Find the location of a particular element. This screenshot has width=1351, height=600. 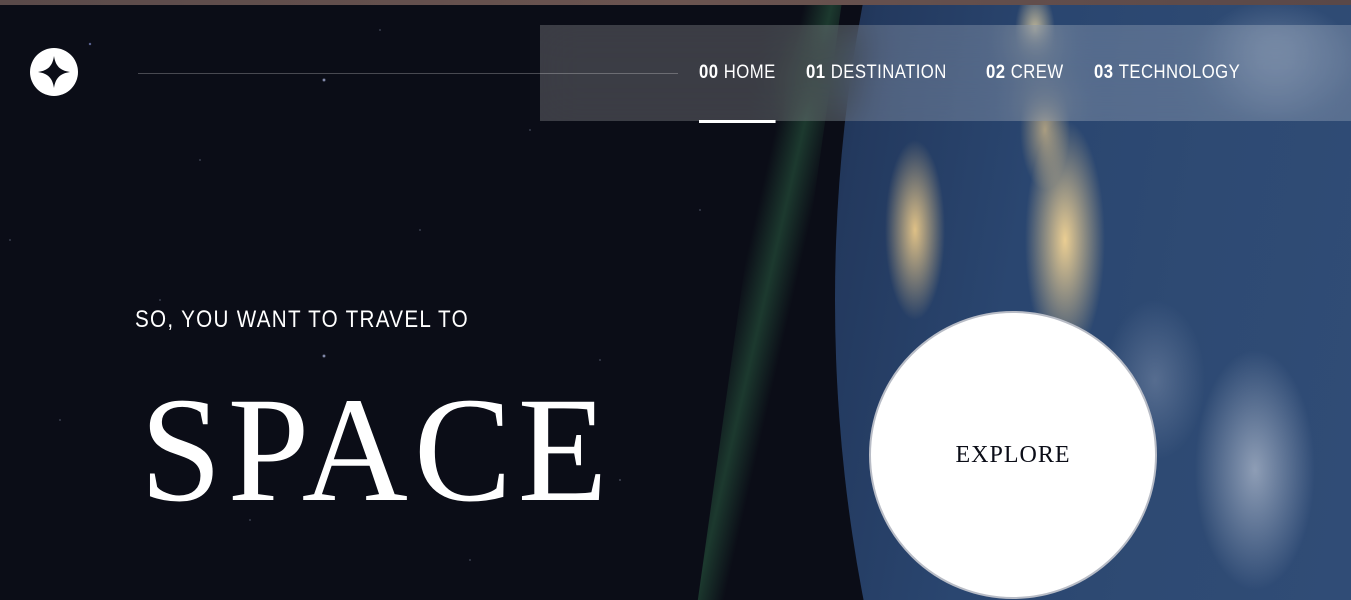

explore-button: EXPLORE is located at coordinates (1013, 455).